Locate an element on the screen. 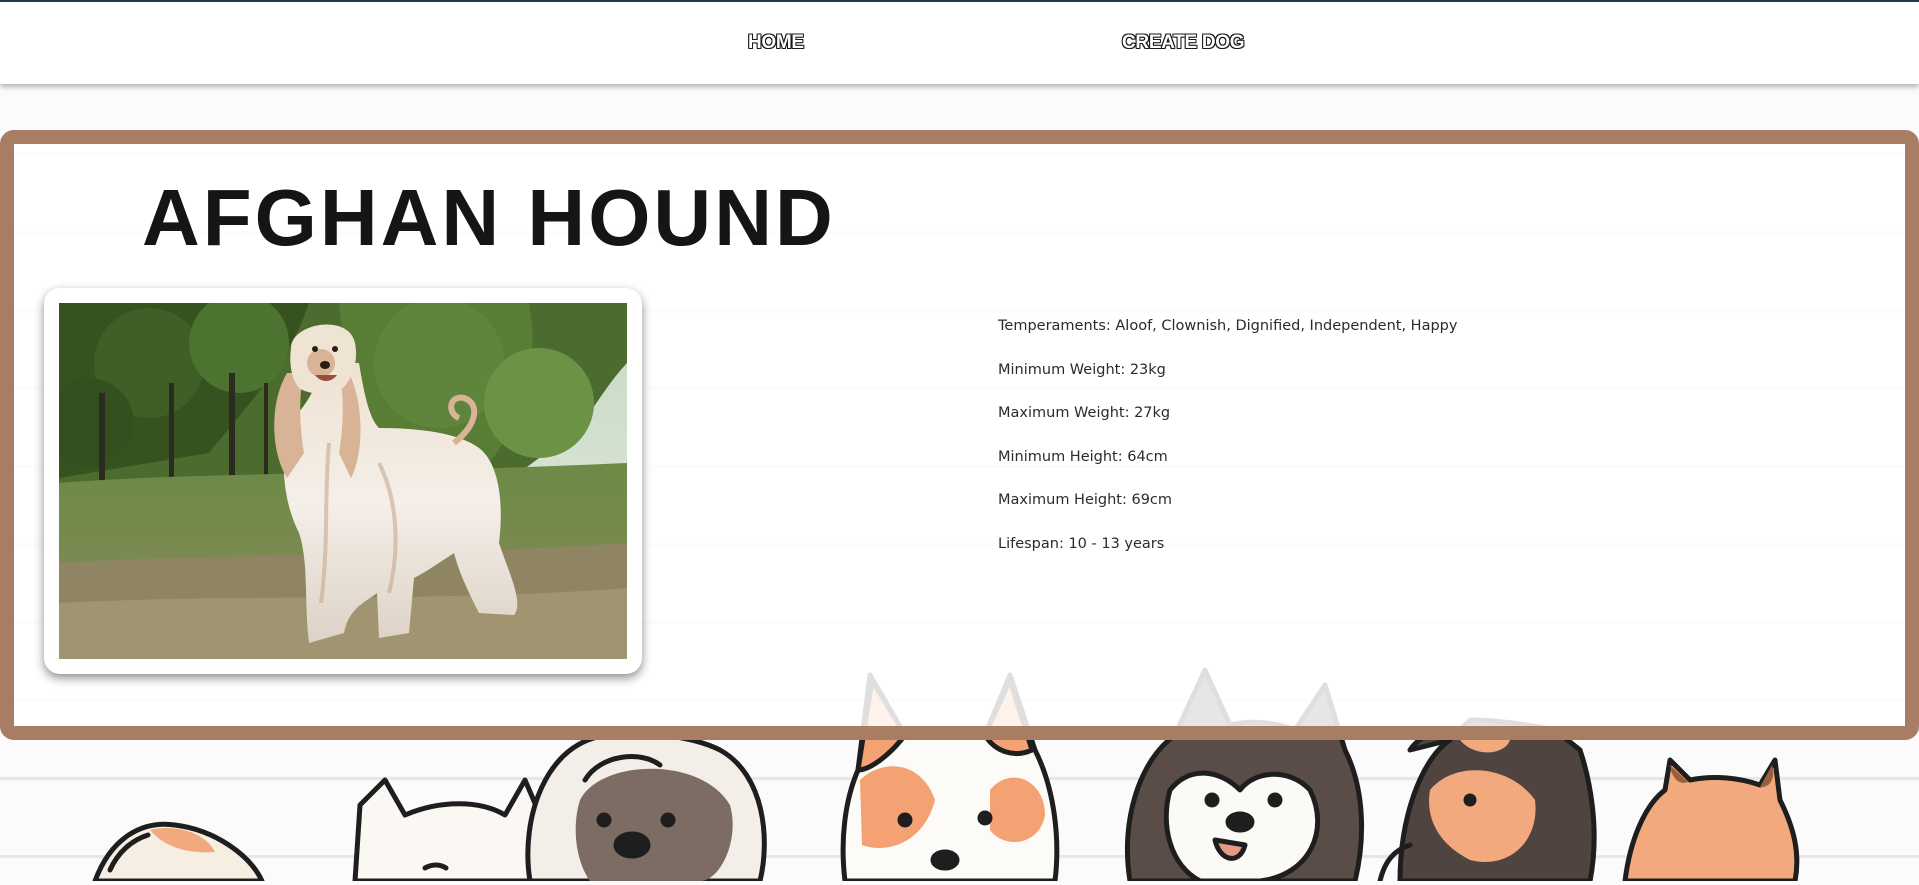 The width and height of the screenshot is (1919, 885). detail-min-weight: Minimum Weight: 23kg is located at coordinates (1082, 369).